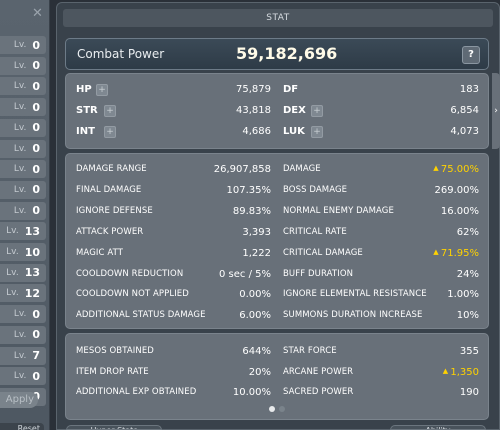 The width and height of the screenshot is (500, 430). I want to click on level-row: Lv. 12, so click(23, 293).